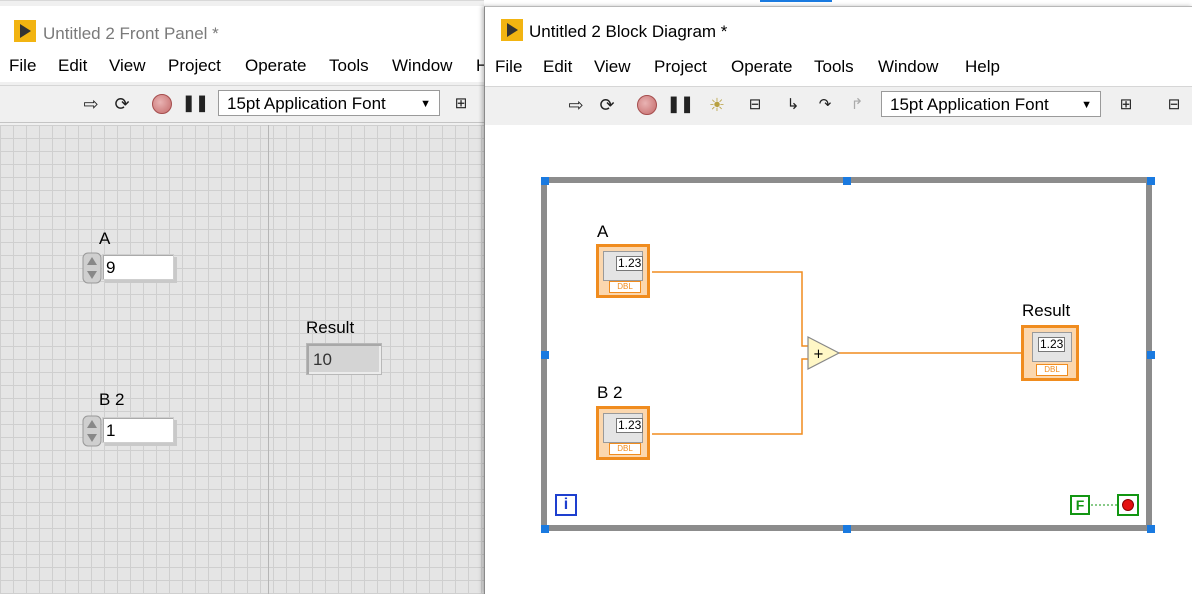 Image resolution: width=1192 pixels, height=594 pixels. Describe the element at coordinates (330, 327) in the screenshot. I see `result-label: Result` at that location.